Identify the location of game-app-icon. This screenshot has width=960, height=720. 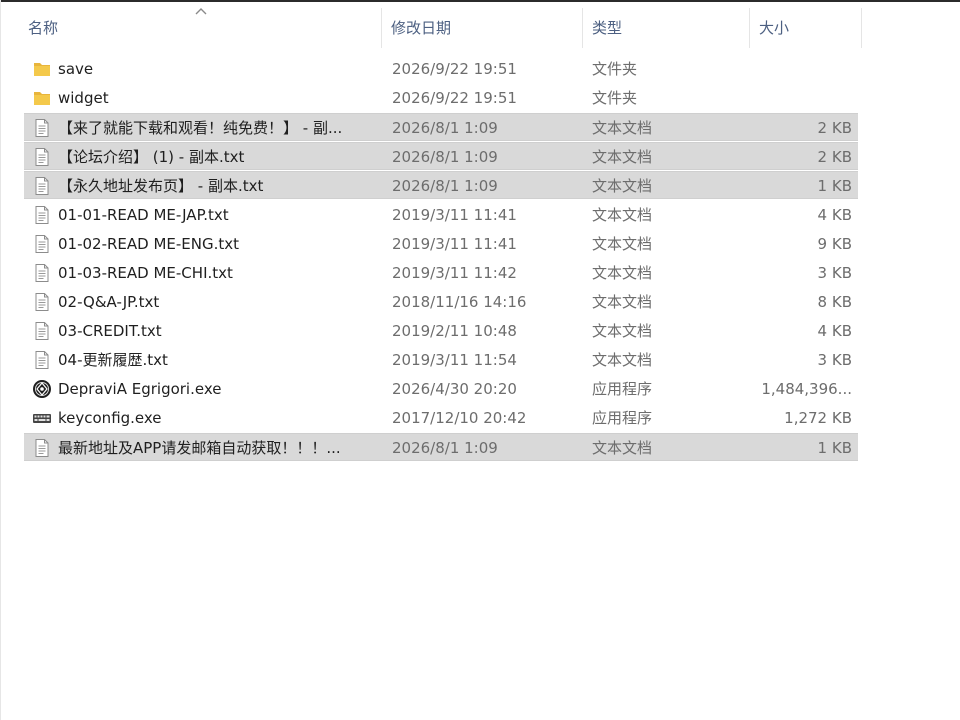
(42, 389).